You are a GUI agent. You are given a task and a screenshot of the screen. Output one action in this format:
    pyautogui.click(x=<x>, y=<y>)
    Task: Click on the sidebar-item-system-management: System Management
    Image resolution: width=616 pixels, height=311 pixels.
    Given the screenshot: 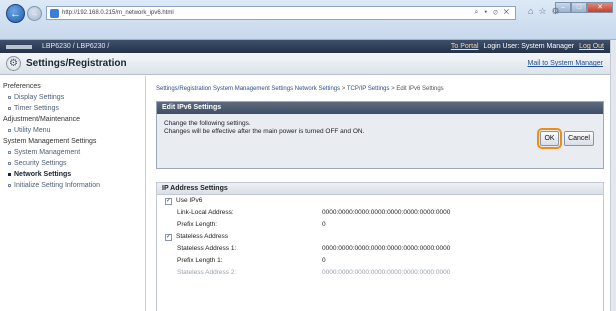 What is the action you would take?
    pyautogui.click(x=72, y=152)
    